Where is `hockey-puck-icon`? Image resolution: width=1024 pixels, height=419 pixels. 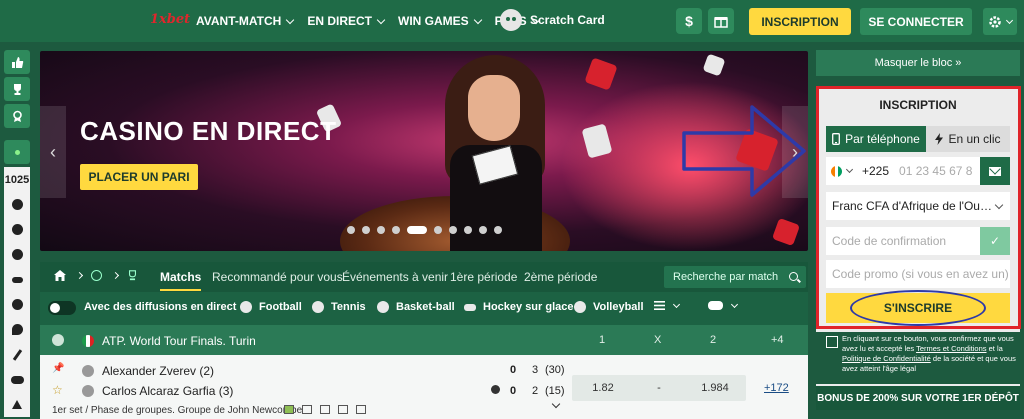
hockey-puck-icon is located at coordinates (470, 307).